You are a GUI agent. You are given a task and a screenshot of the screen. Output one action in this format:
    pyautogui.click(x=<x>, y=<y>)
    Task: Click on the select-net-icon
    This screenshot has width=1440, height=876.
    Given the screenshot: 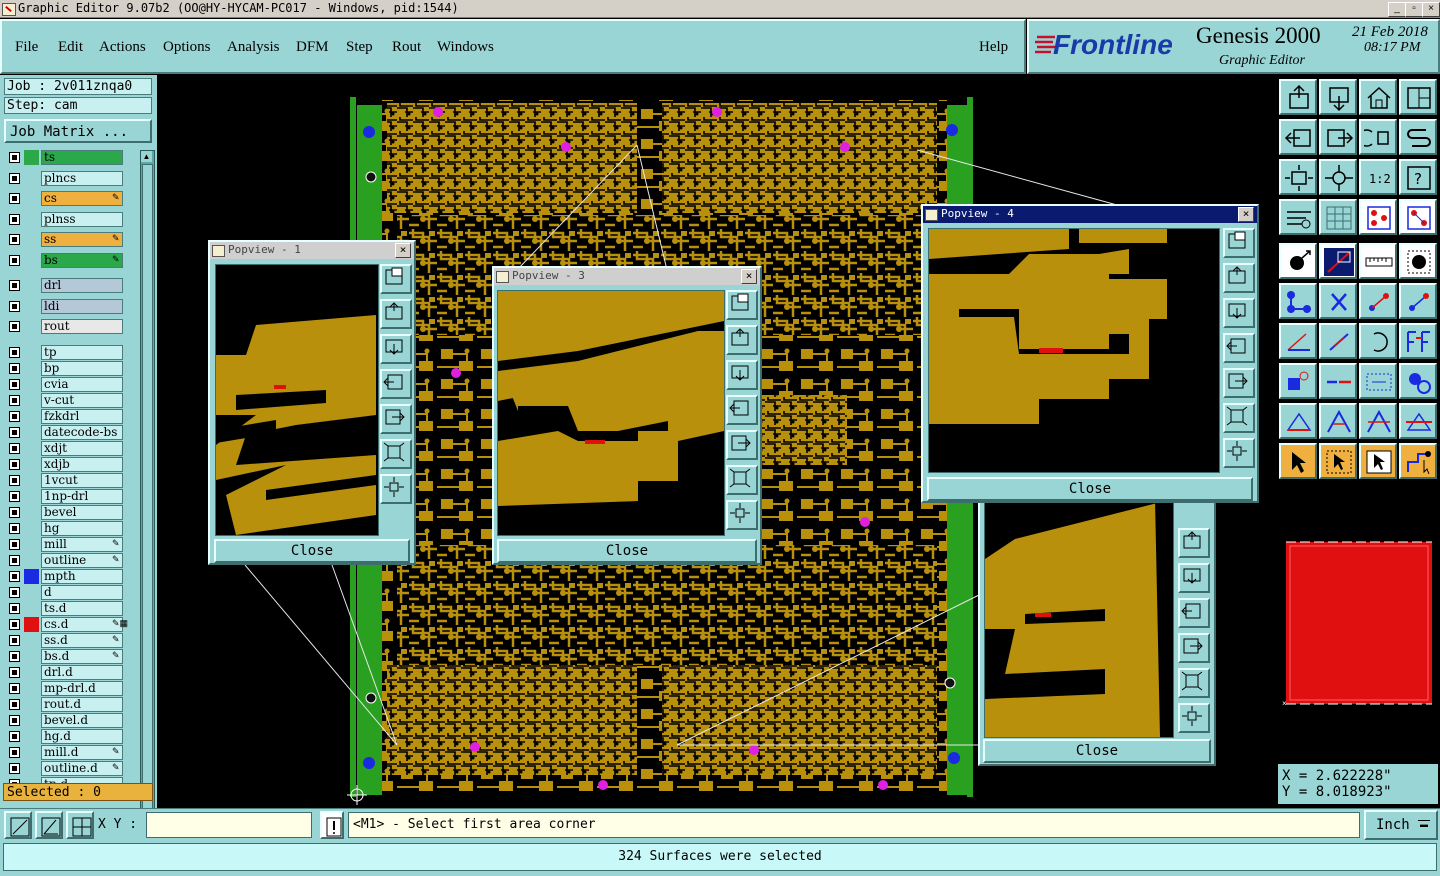 What is the action you would take?
    pyautogui.click(x=1418, y=461)
    